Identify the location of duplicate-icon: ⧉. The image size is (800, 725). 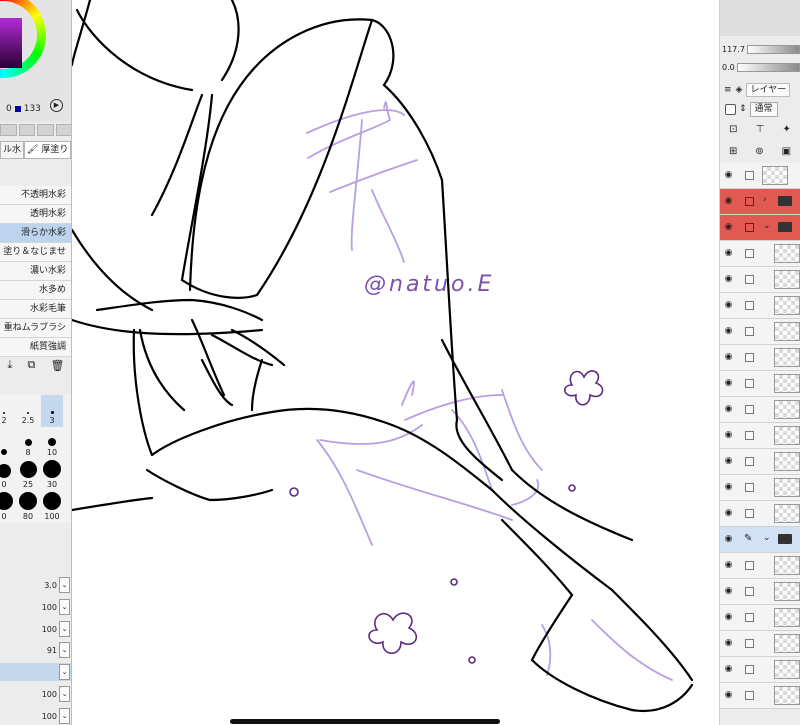
(32, 365).